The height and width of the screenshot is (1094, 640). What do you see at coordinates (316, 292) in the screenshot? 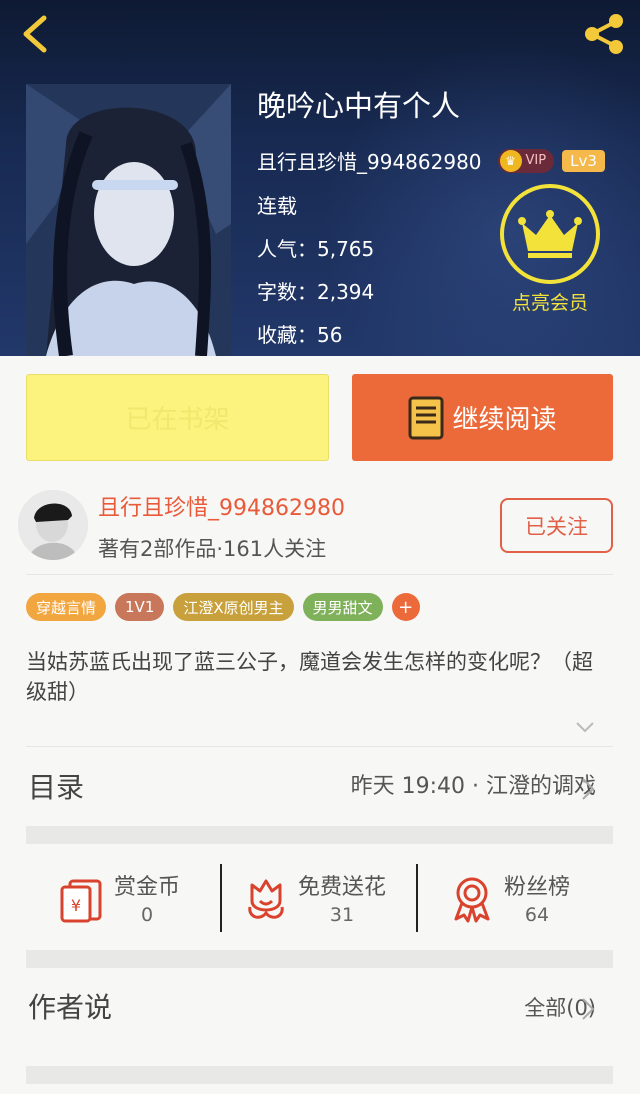
I see `book-word-count: 字数：2,394` at bounding box center [316, 292].